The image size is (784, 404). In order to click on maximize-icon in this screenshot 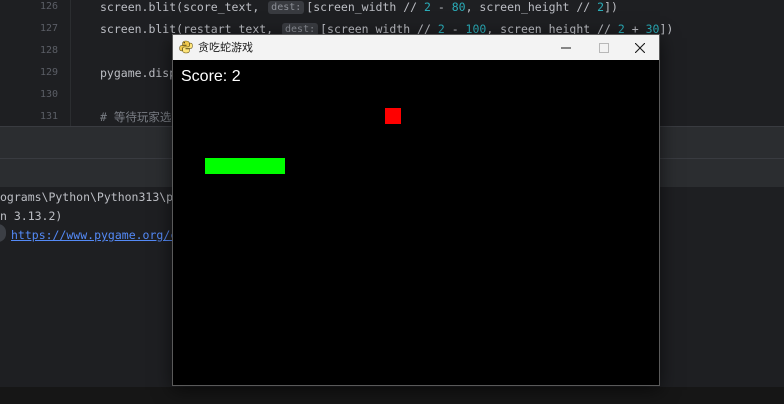, I will do `click(604, 47)`.